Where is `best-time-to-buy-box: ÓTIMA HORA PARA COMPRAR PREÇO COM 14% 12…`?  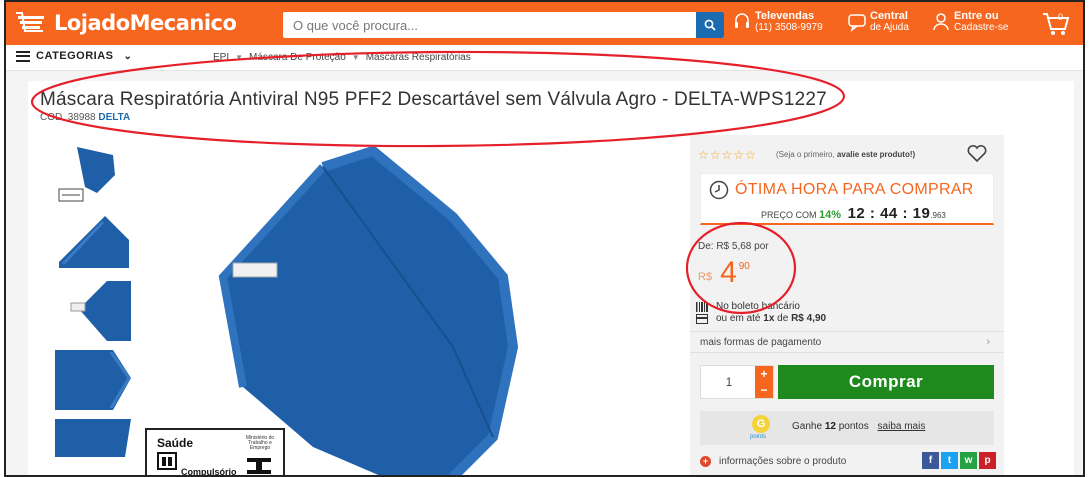
best-time-to-buy-box: ÓTIMA HORA PARA COMPRAR PREÇO COM 14% 12… is located at coordinates (847, 199).